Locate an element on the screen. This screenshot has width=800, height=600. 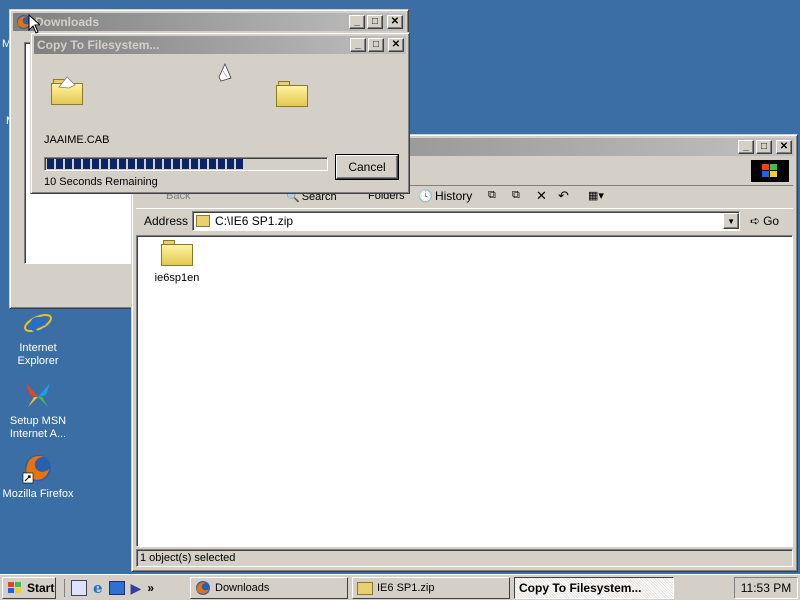
destination-folder-icon is located at coordinates (292, 94).